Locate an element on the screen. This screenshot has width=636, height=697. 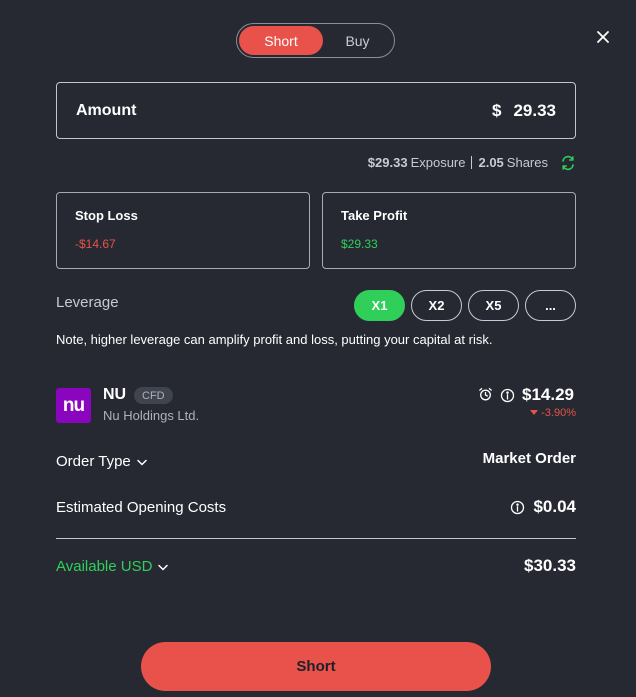
shares-label: Shares is located at coordinates (527, 162).